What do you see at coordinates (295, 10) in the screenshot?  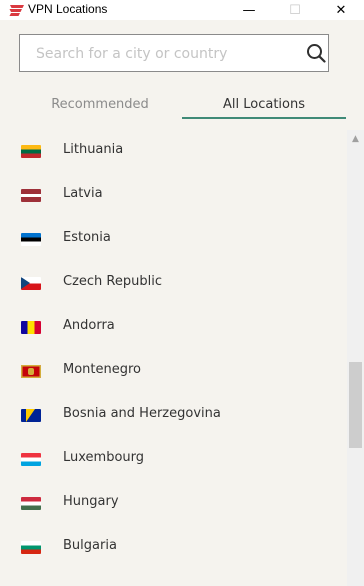 I see `maximize-button: ☐` at bounding box center [295, 10].